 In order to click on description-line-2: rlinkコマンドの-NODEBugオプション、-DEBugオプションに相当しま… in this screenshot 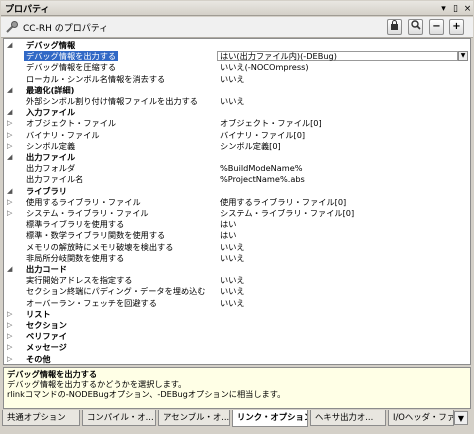, I will do `click(146, 394)`.